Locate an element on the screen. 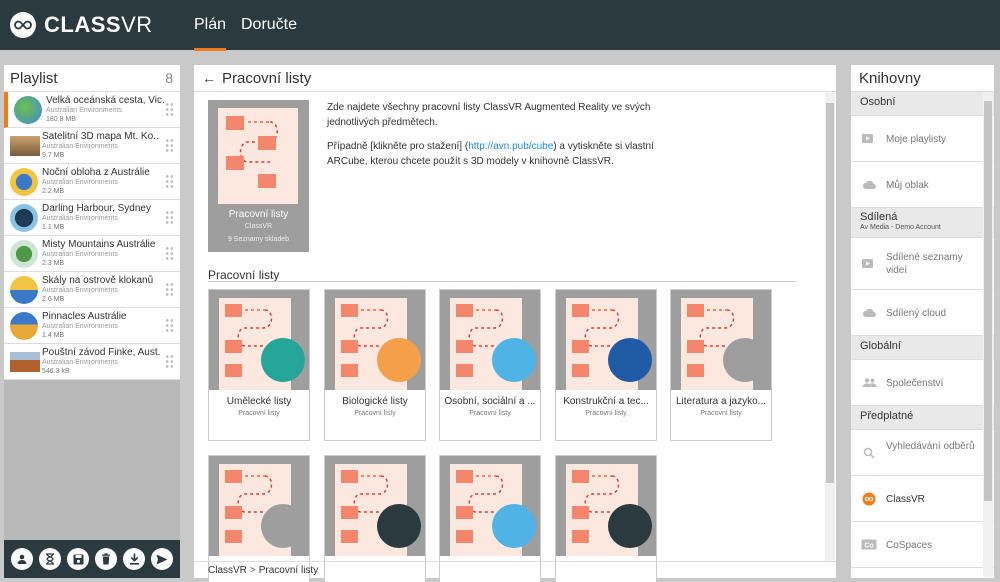 The image size is (1000, 582). search-icon is located at coordinates (869, 453).